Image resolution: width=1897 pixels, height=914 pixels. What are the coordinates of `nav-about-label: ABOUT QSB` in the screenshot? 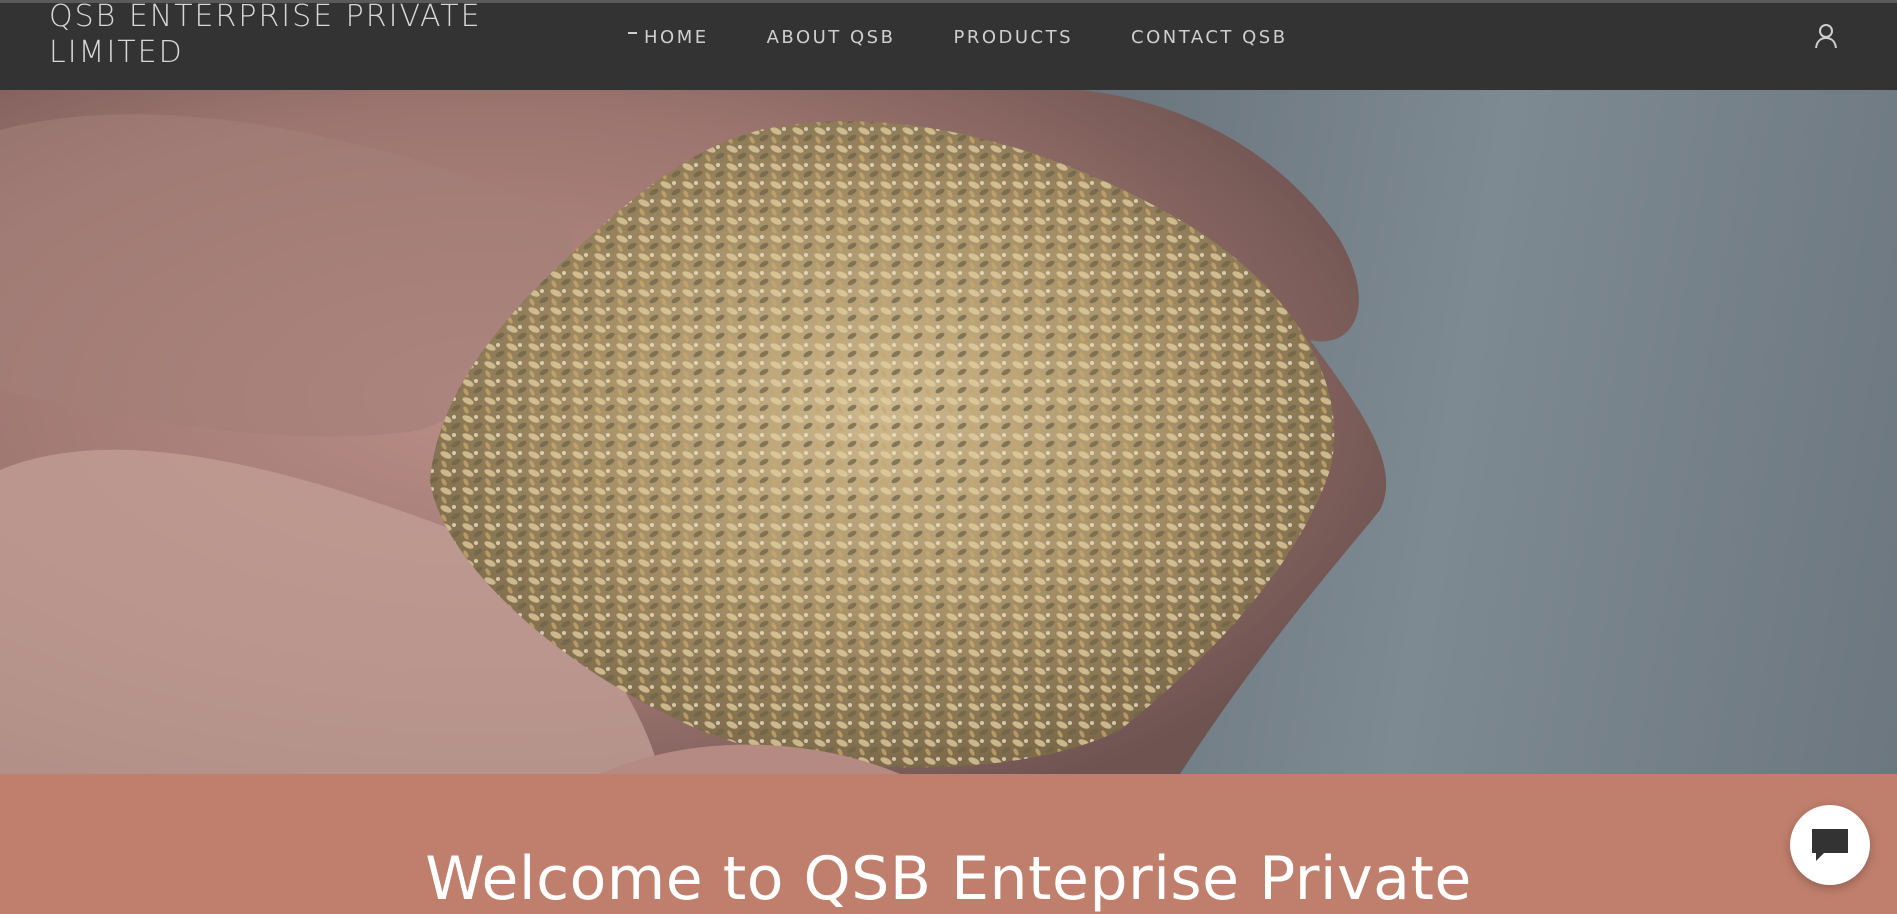 It's located at (831, 37).